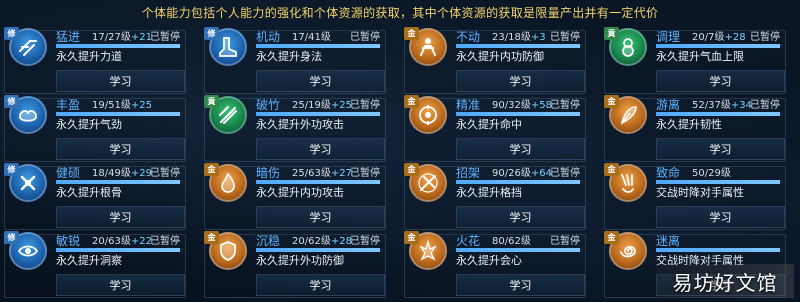  What do you see at coordinates (725, 281) in the screenshot?
I see `watermark: 易坊好文馆` at bounding box center [725, 281].